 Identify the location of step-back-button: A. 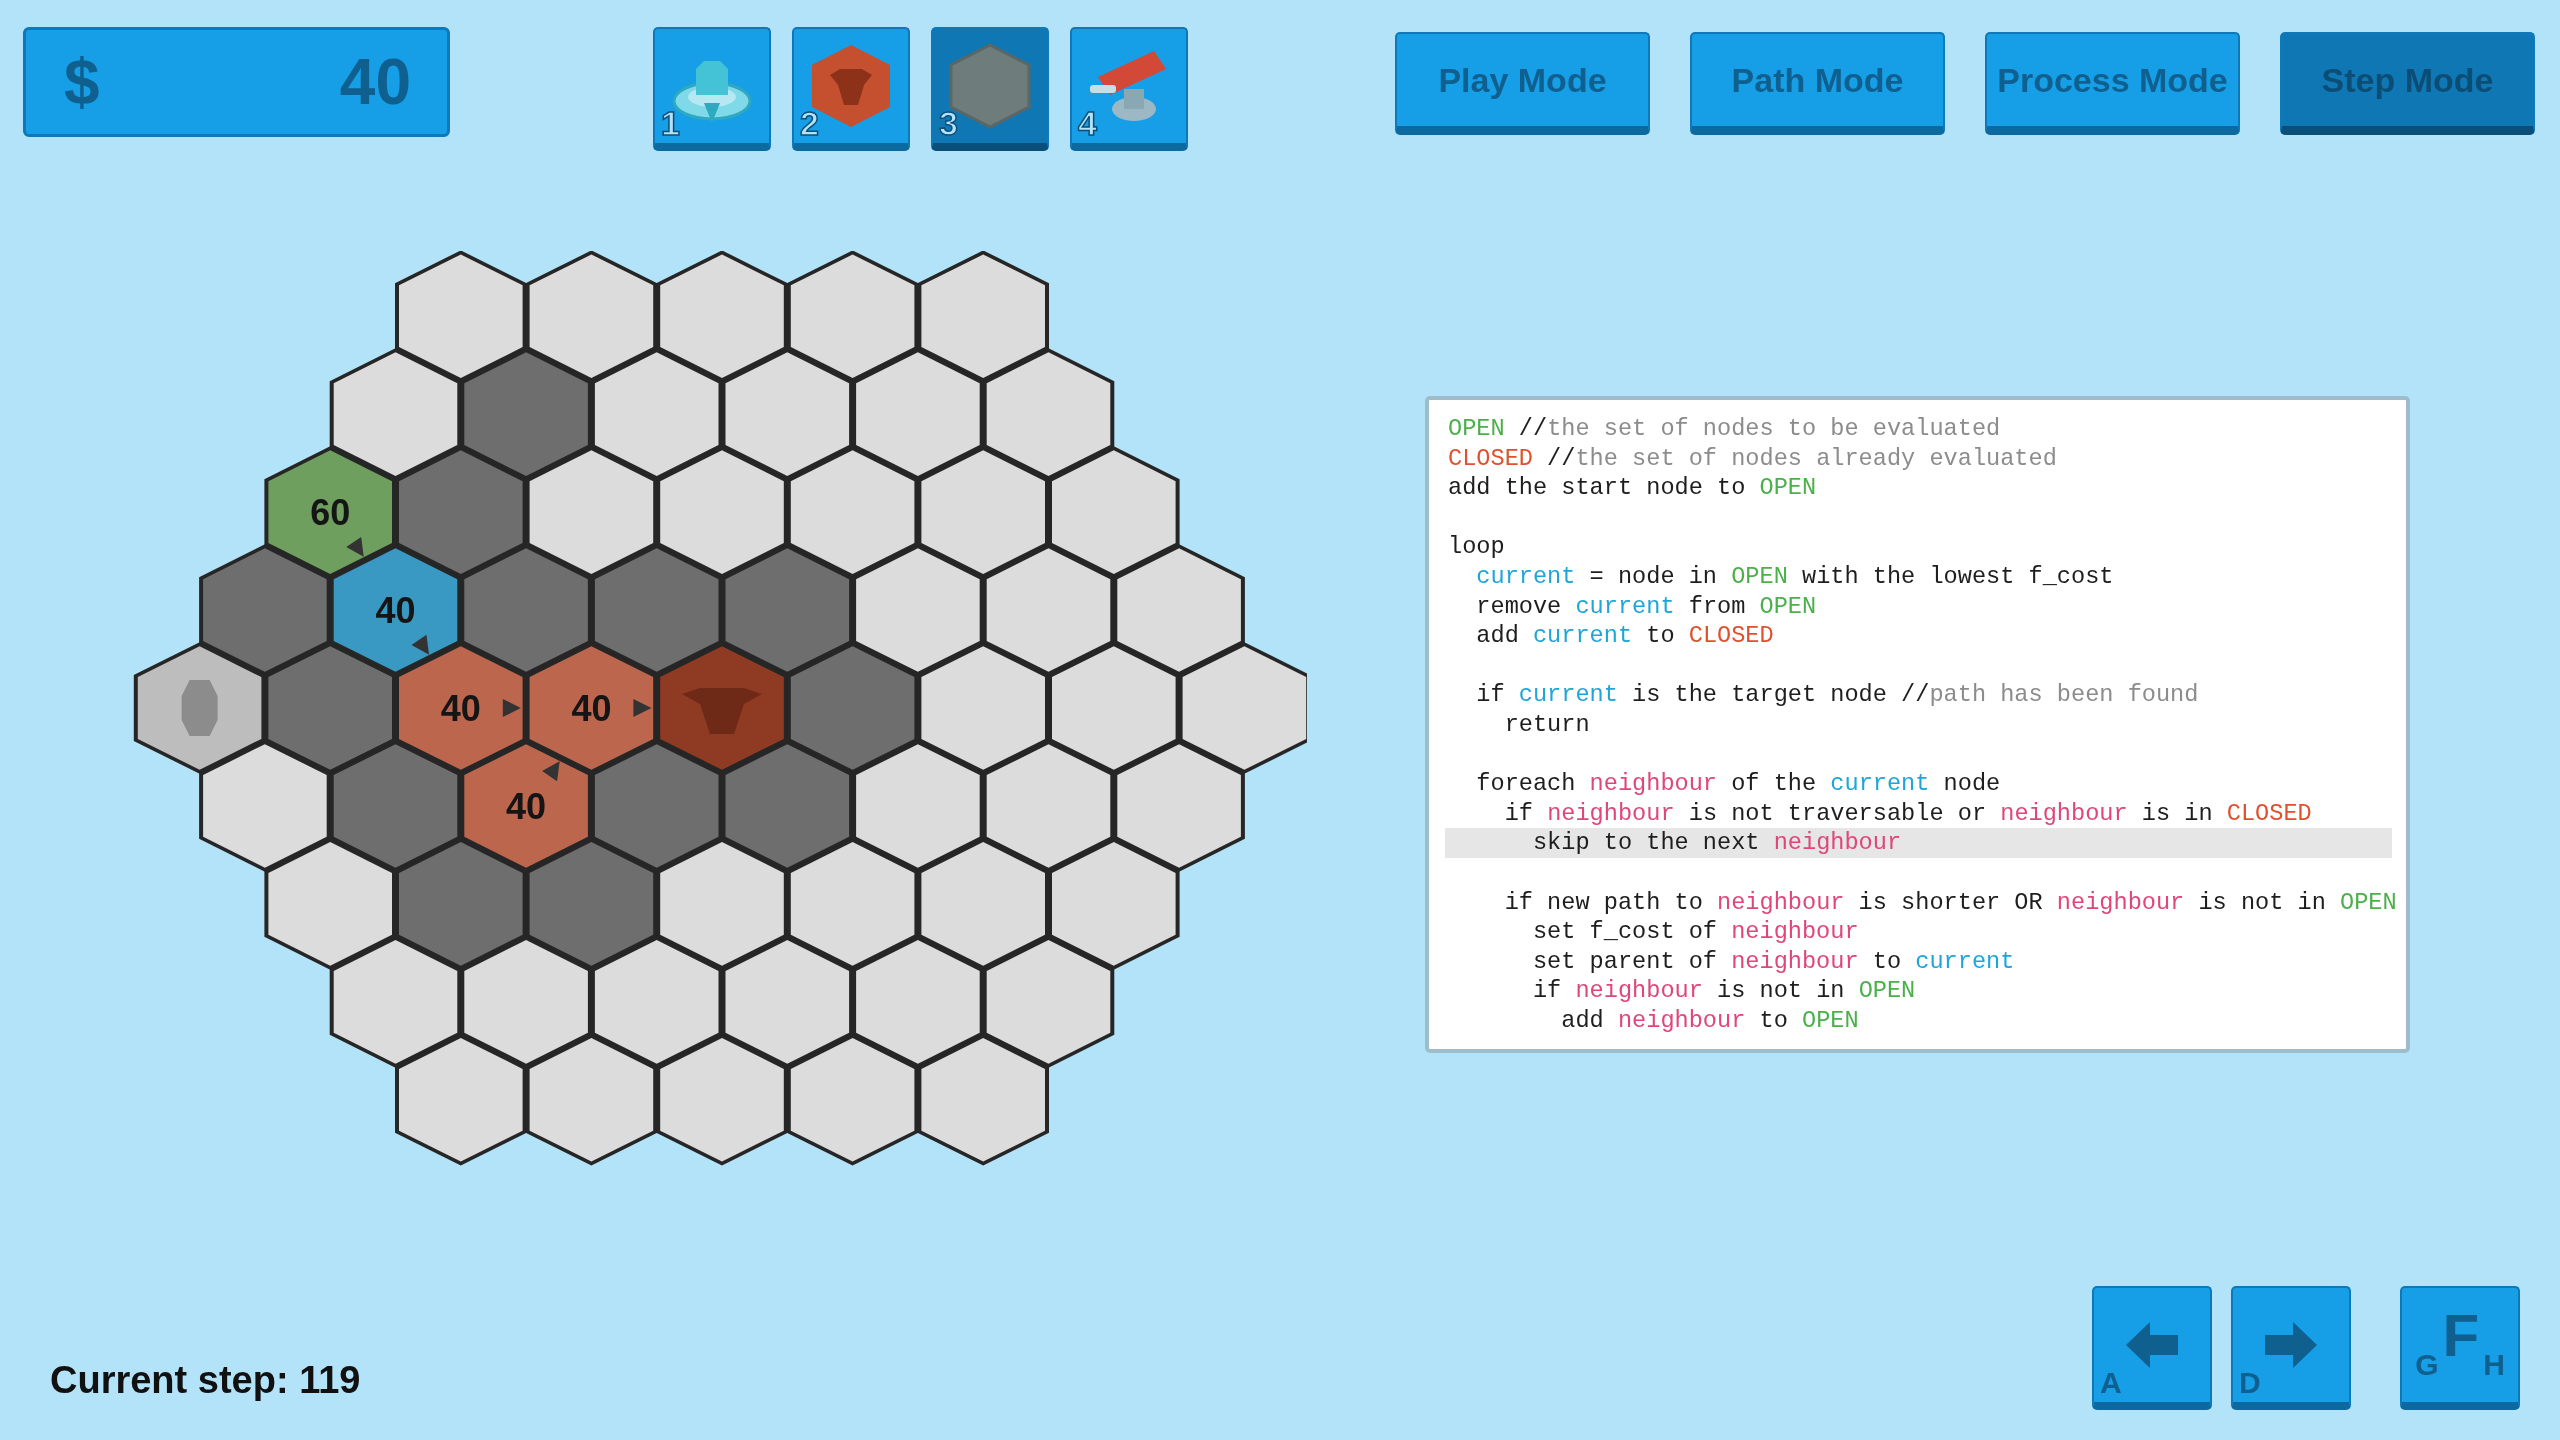
(2152, 1348).